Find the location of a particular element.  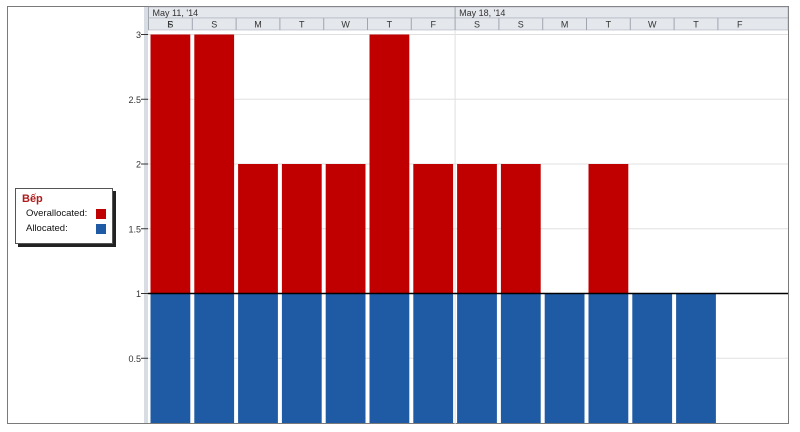

legend-overallocated-swatch is located at coordinates (101, 213).